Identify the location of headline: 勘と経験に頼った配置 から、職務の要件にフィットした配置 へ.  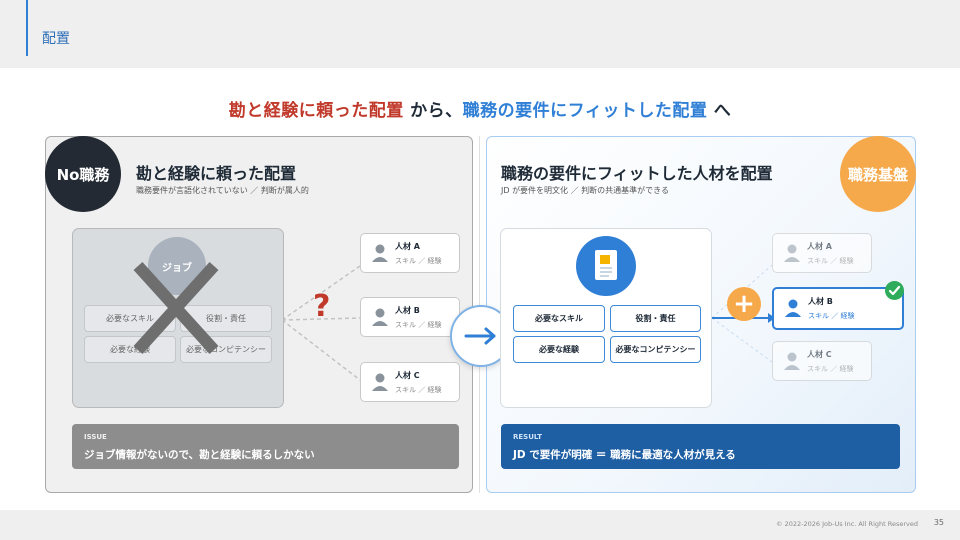
(480, 108).